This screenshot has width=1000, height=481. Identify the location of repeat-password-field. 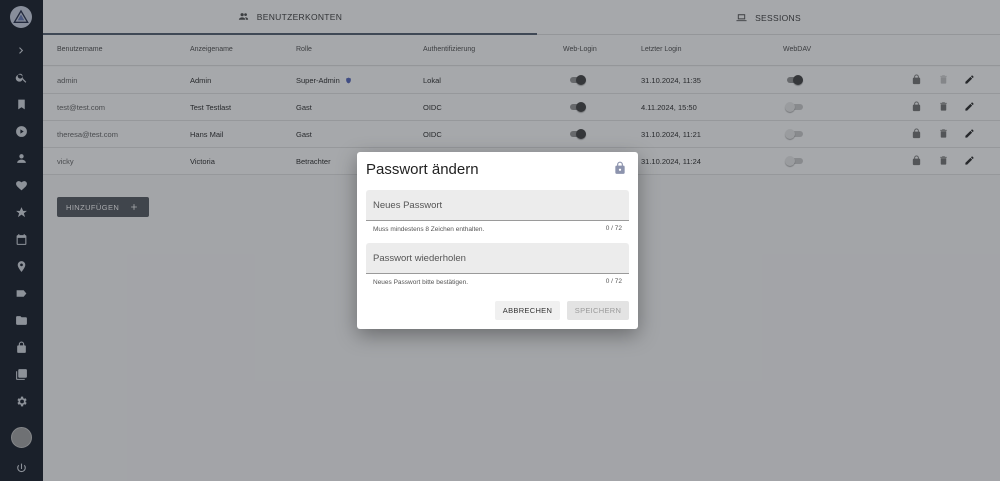
(497, 258).